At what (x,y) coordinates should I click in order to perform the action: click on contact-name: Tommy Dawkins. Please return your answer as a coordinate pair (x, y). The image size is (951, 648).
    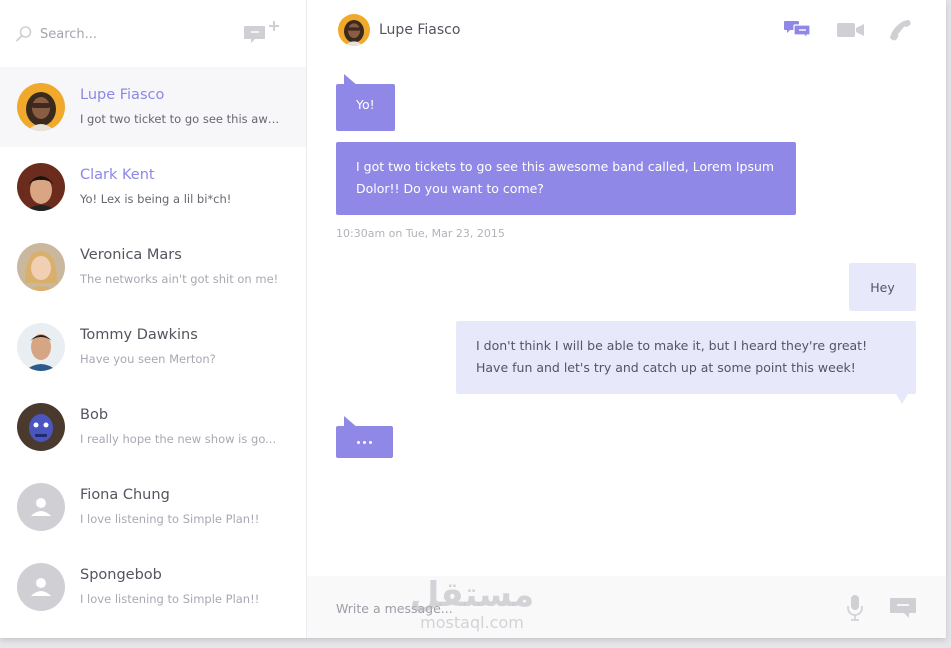
    Looking at the image, I should click on (139, 335).